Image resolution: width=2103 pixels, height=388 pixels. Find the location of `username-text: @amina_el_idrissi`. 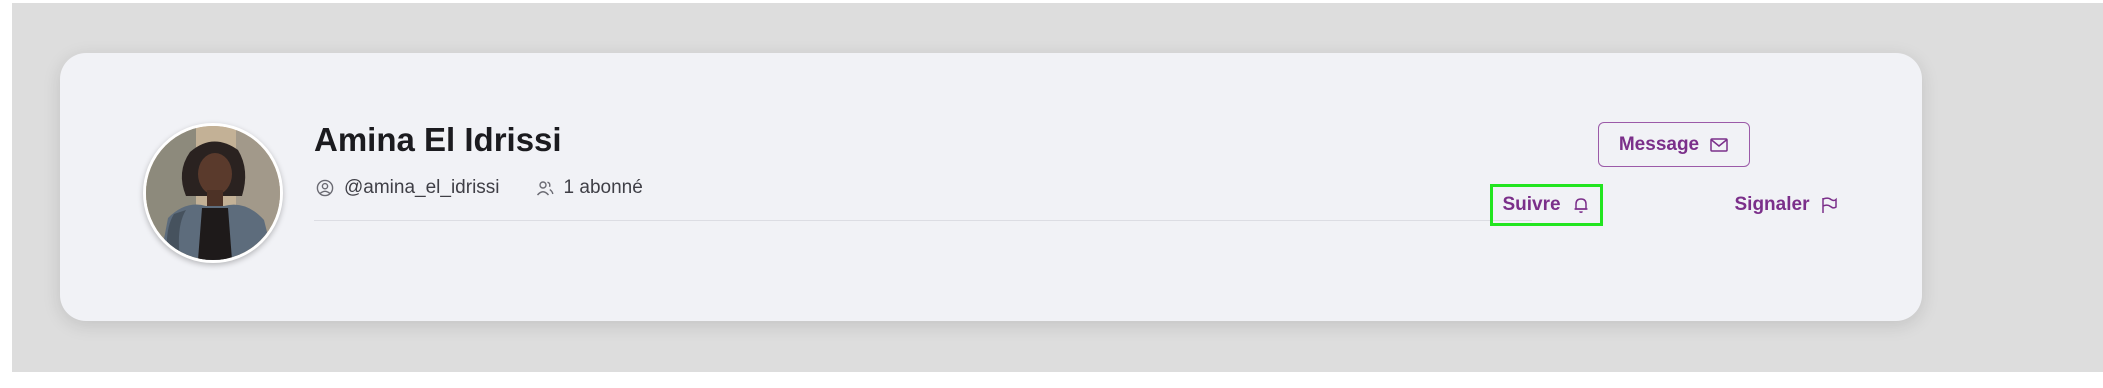

username-text: @amina_el_idrissi is located at coordinates (422, 187).